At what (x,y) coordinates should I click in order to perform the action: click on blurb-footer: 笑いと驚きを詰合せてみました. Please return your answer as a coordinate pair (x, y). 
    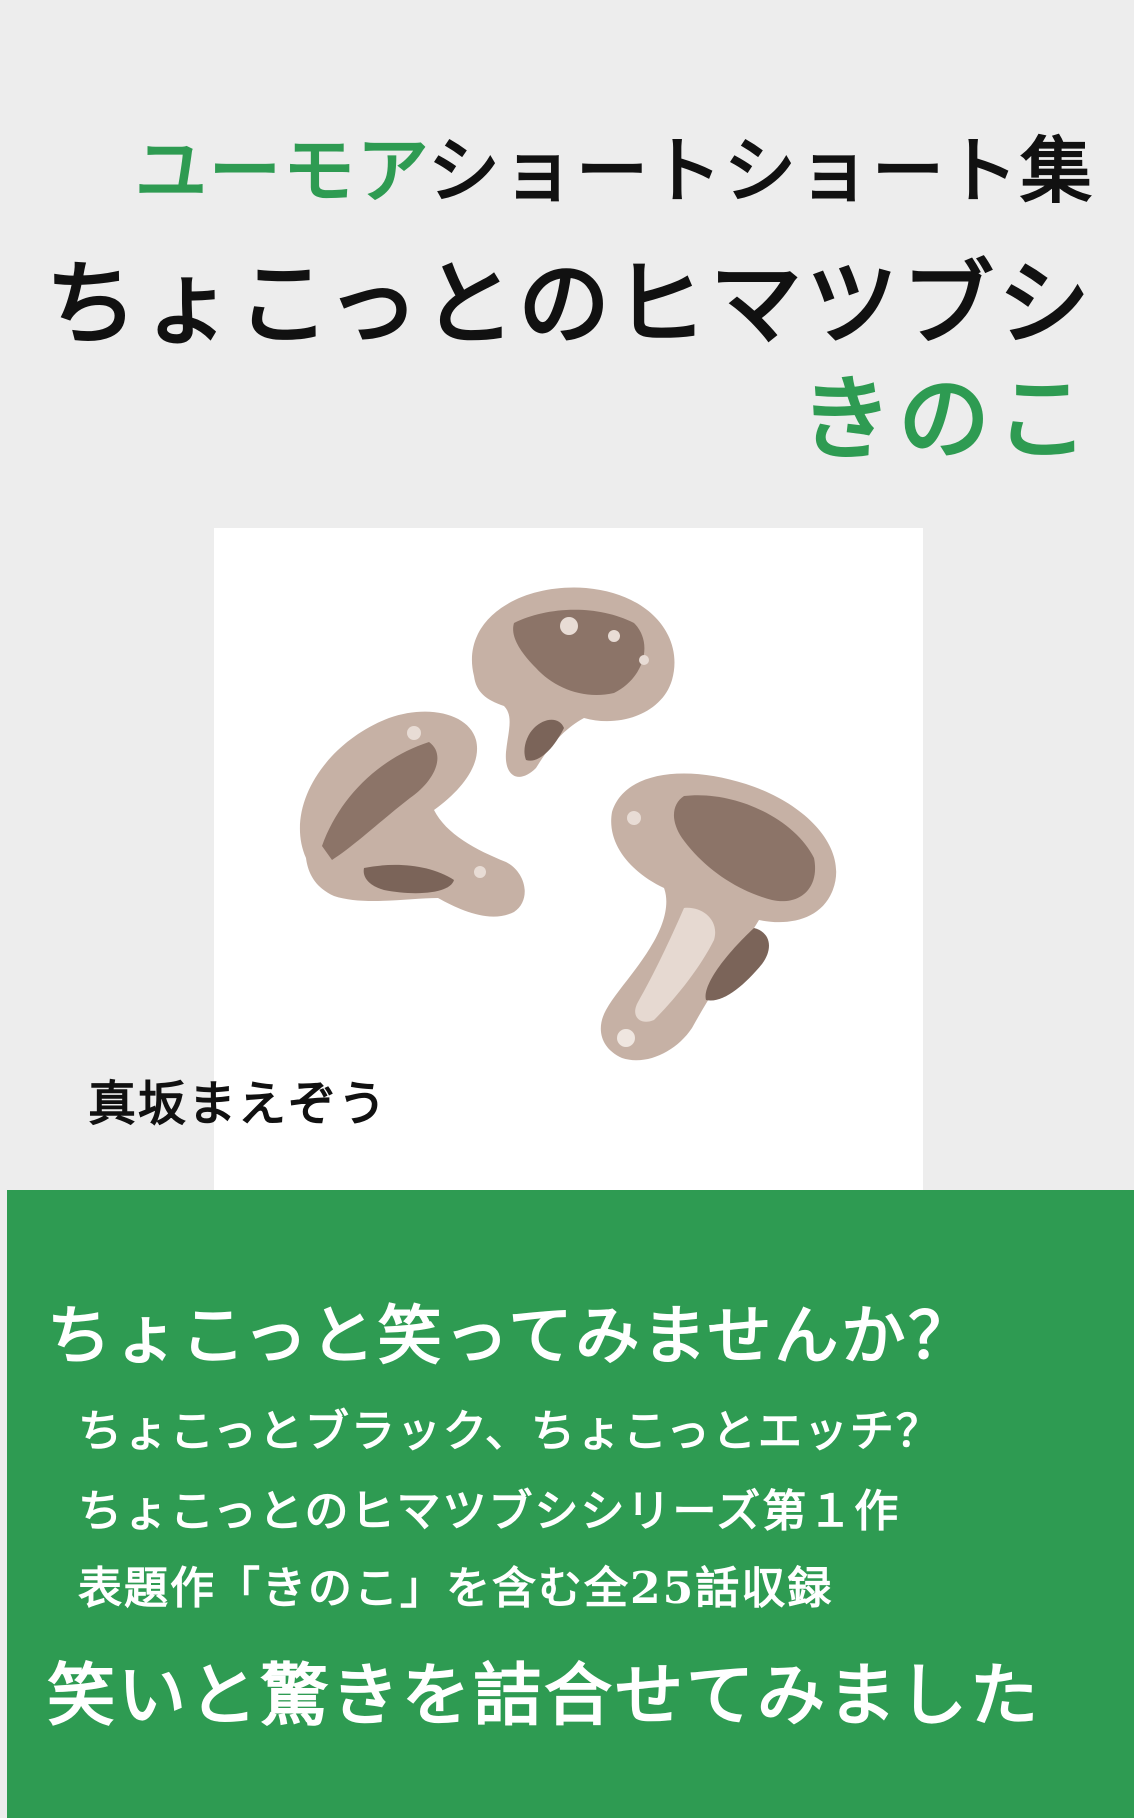
    Looking at the image, I should click on (544, 1696).